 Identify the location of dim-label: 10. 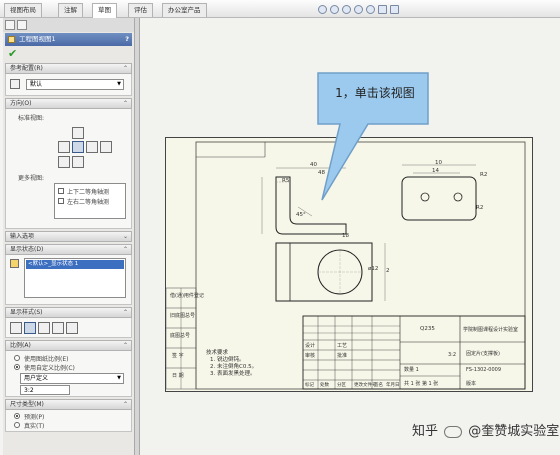
(438, 163).